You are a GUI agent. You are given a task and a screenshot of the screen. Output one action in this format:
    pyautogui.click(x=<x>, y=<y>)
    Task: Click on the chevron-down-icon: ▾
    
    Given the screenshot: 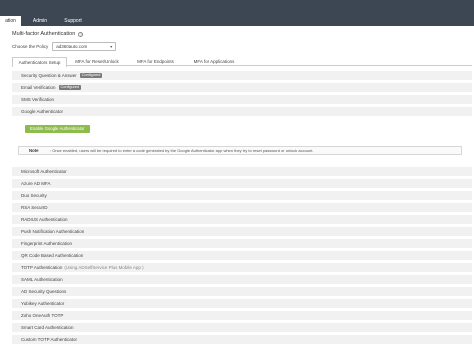 What is the action you would take?
    pyautogui.click(x=111, y=46)
    